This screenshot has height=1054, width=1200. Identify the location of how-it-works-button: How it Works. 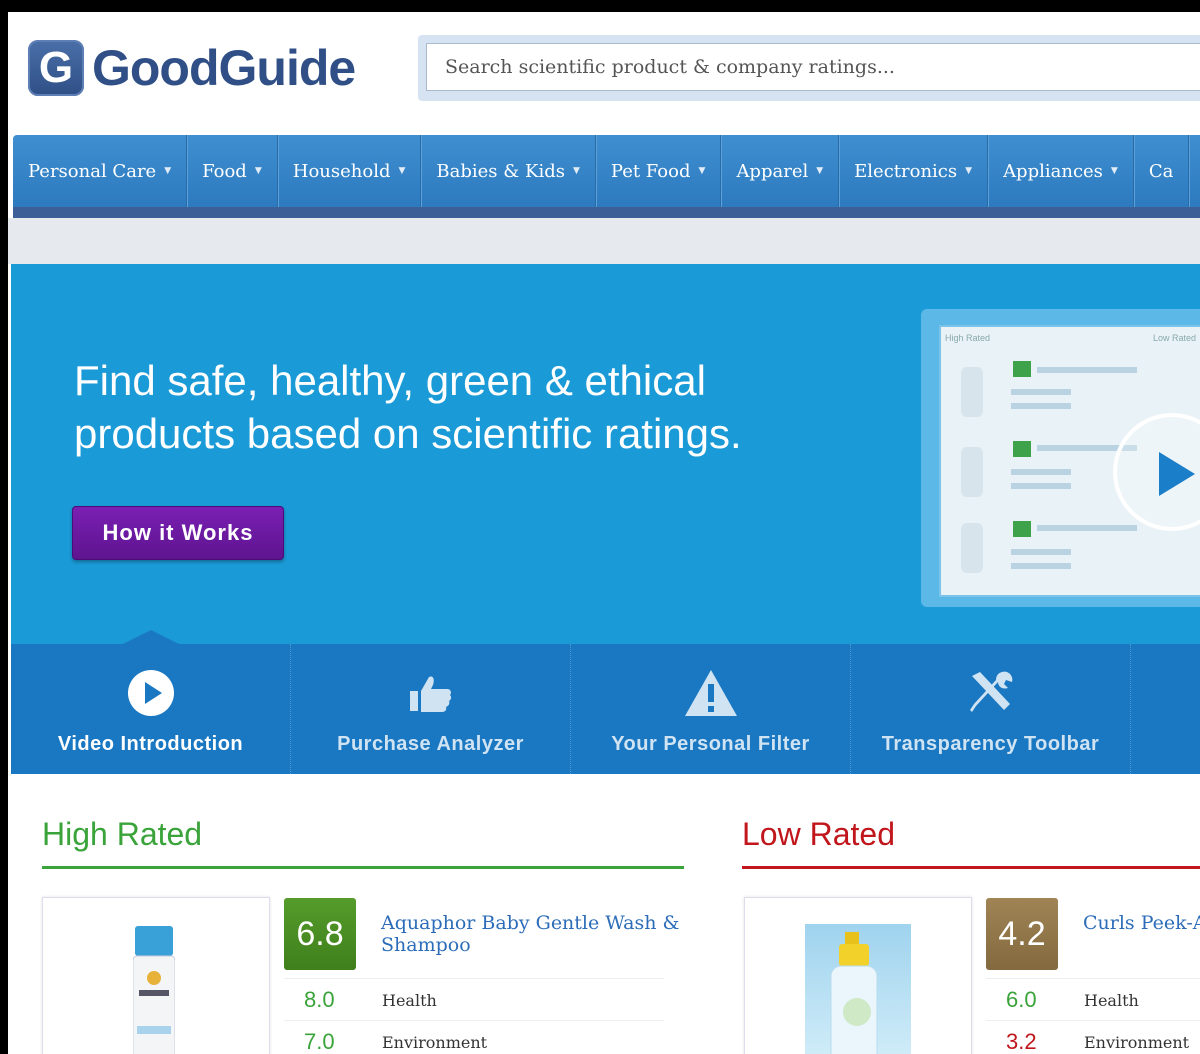
(178, 533).